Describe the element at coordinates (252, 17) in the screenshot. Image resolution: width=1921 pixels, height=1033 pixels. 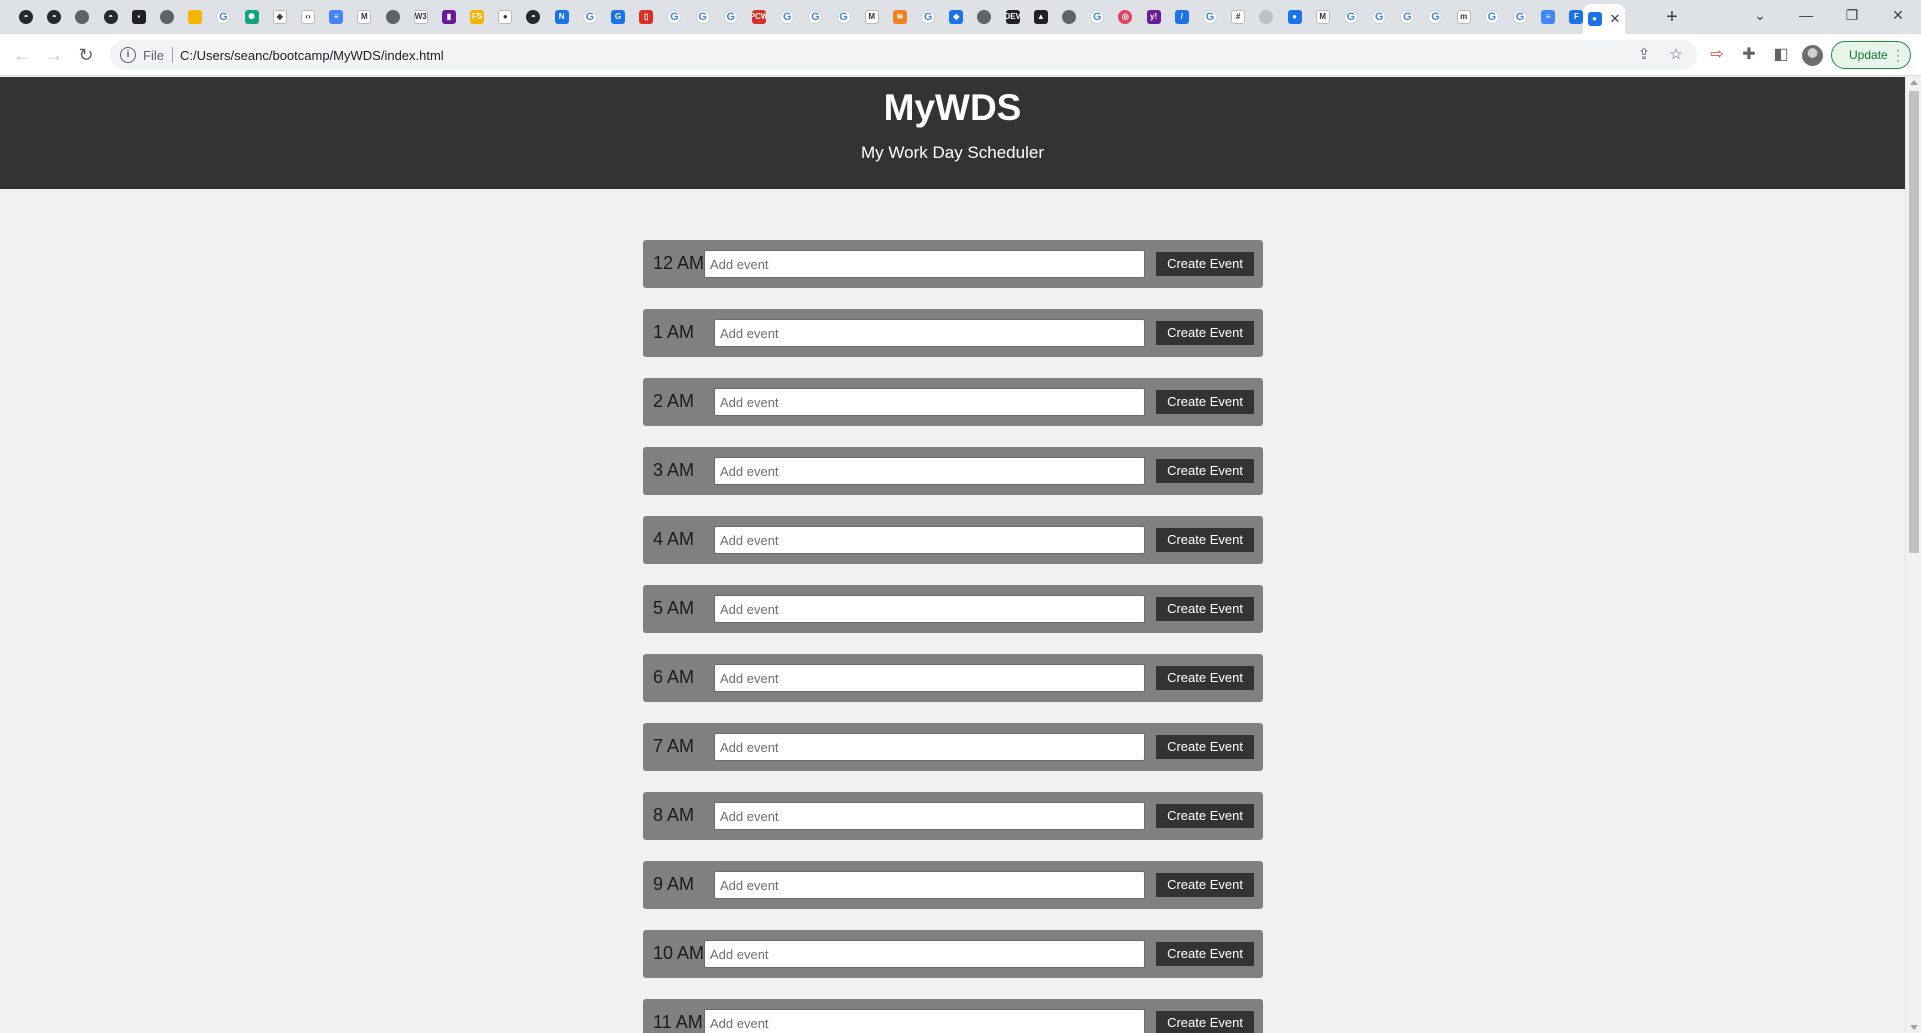
I see `browser-tab: ✺` at that location.